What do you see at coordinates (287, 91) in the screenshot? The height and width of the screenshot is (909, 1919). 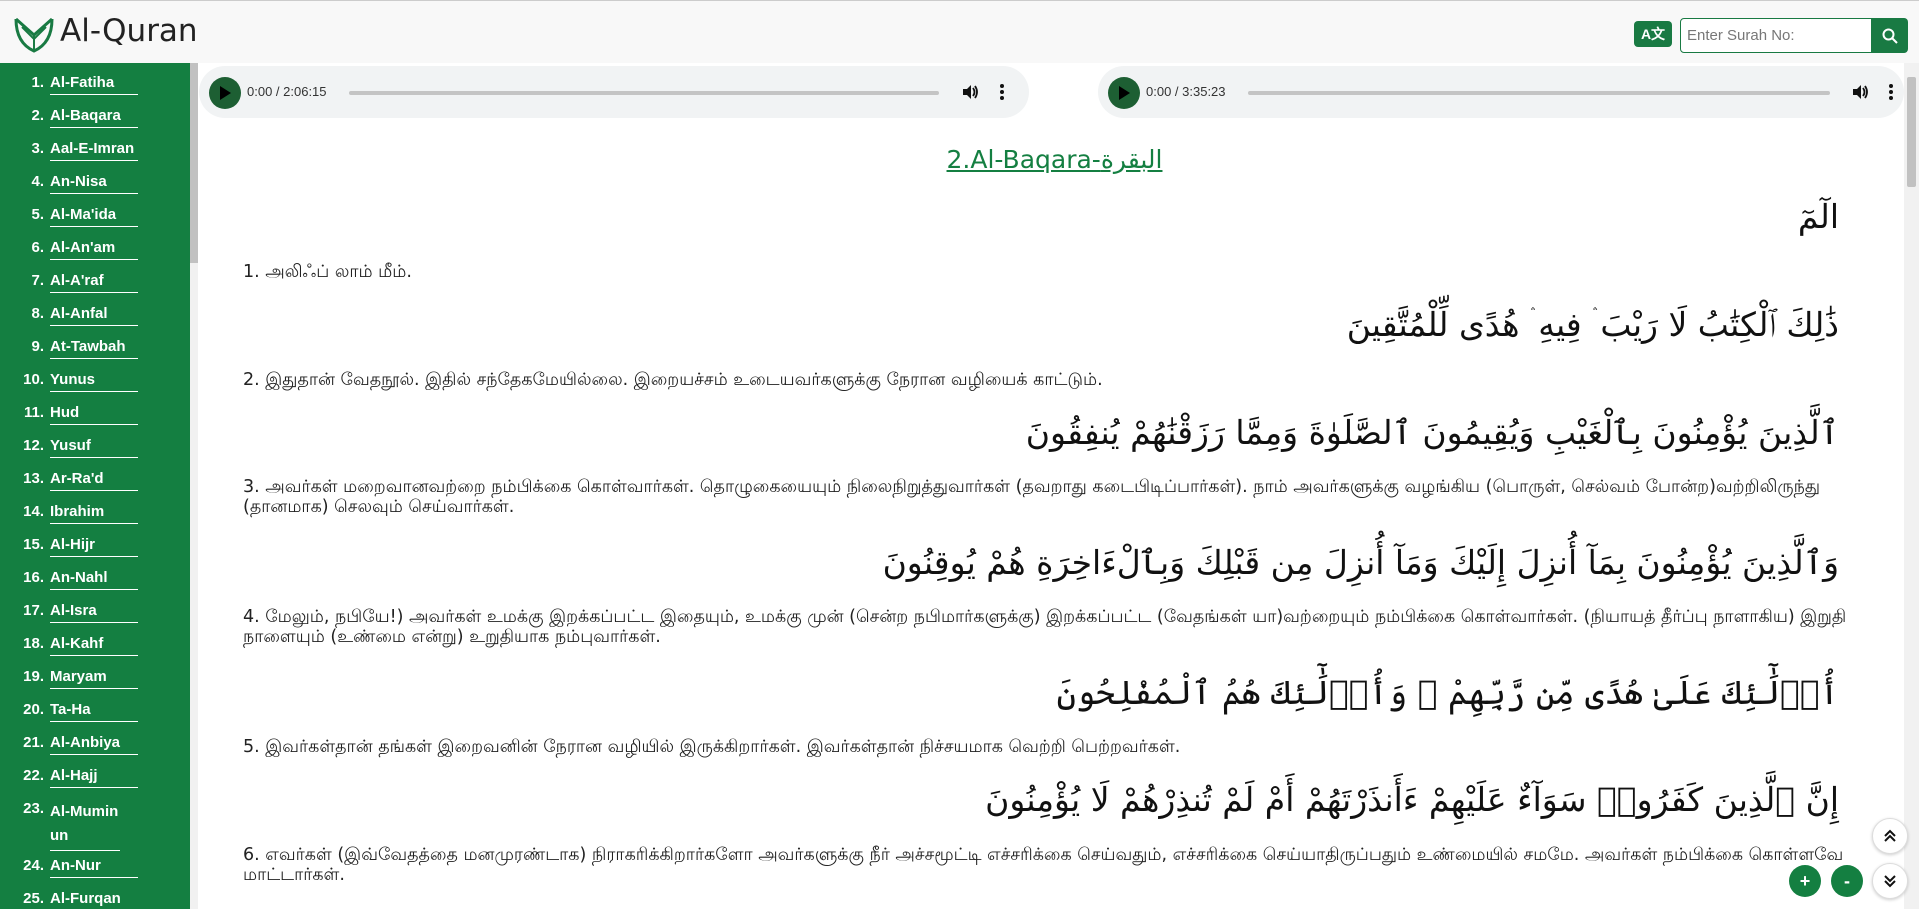 I see `audio-time: 0:00 / 2:06:15` at bounding box center [287, 91].